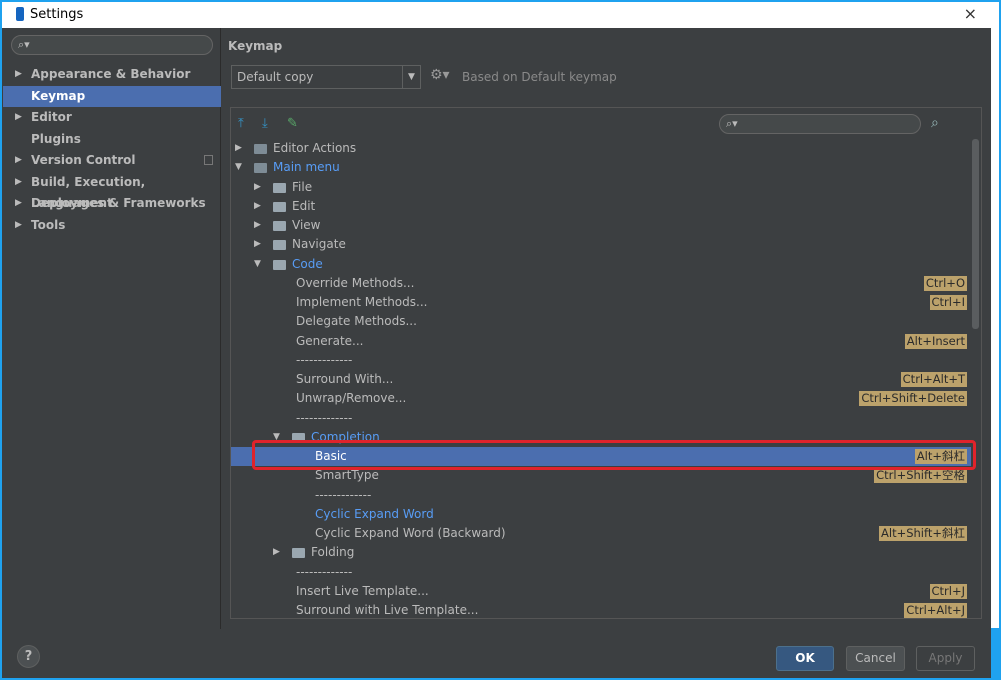 Image resolution: width=1001 pixels, height=685 pixels. What do you see at coordinates (112, 45) in the screenshot?
I see `settings-search-input: ⌕▾` at bounding box center [112, 45].